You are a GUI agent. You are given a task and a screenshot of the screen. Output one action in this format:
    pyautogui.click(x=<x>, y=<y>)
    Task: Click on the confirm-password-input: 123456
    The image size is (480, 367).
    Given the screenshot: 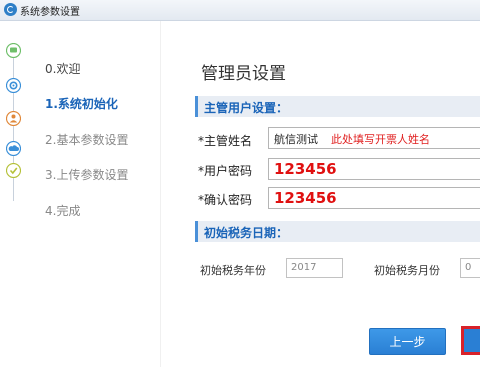 What is the action you would take?
    pyautogui.click(x=374, y=198)
    